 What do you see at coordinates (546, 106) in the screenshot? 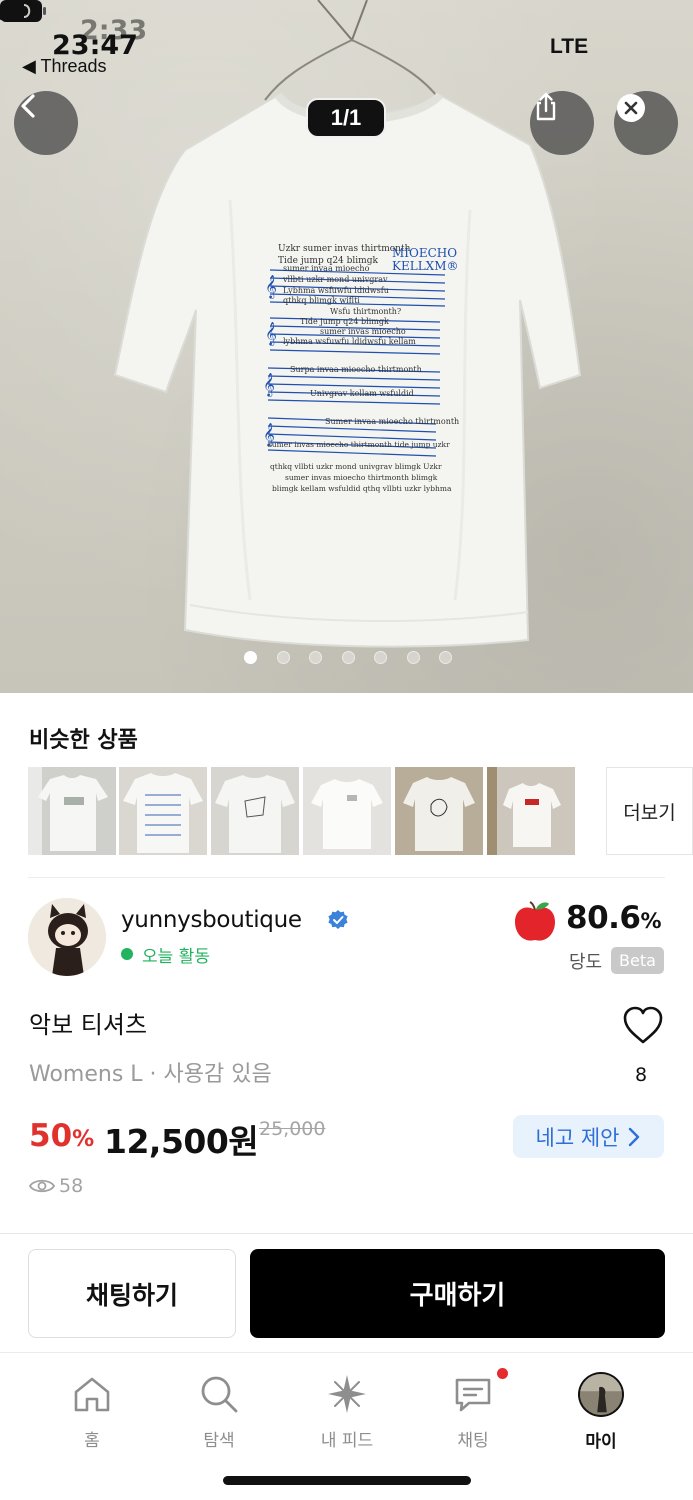
I see `share-icon` at bounding box center [546, 106].